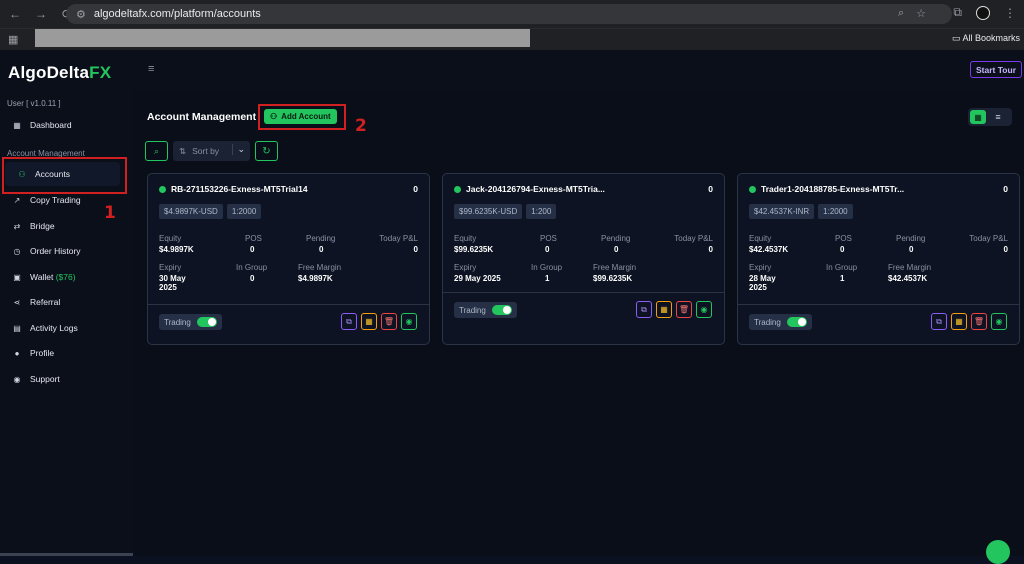 This screenshot has height=564, width=1024. Describe the element at coordinates (477, 273) in the screenshot. I see `expiry-stat: Expiry 29 May 2025` at that location.